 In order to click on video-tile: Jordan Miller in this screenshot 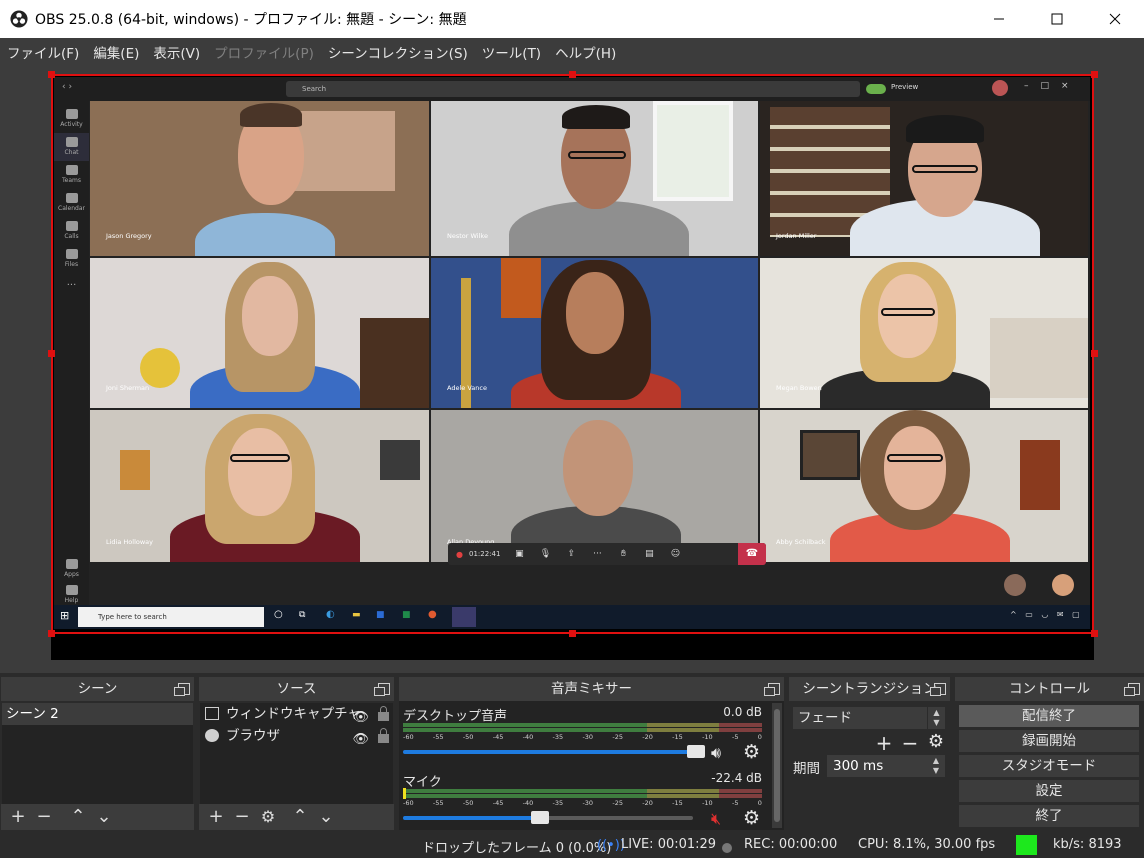, I will do `click(924, 178)`.